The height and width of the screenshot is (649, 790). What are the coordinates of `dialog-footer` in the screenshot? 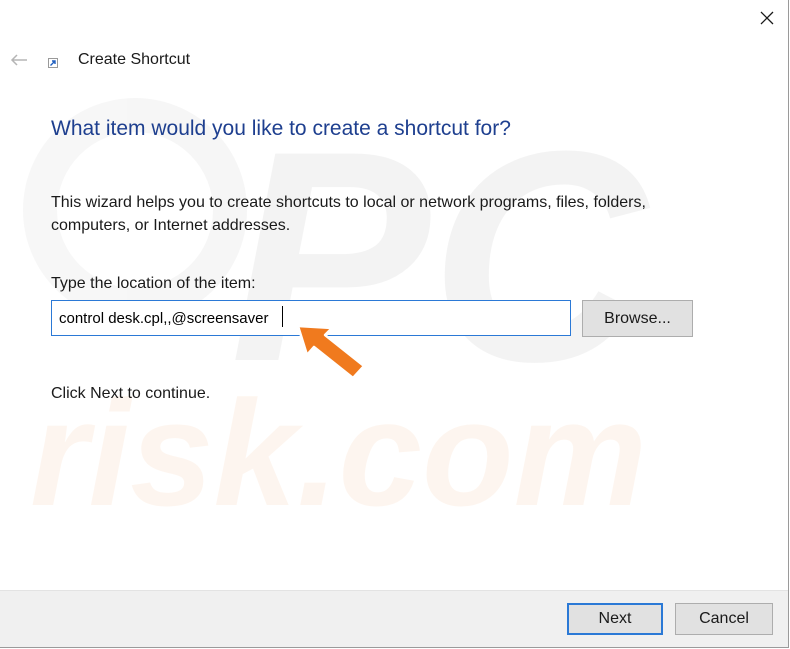 It's located at (394, 618).